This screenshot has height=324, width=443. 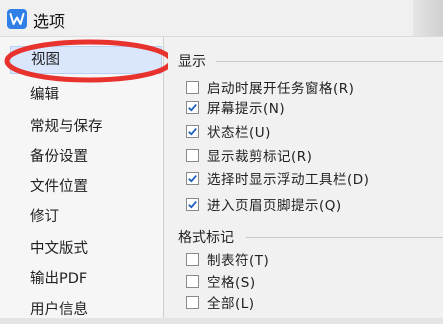 I want to click on option-floating-toolbar: 选择时显示浮动工具栏(D), so click(x=277, y=178).